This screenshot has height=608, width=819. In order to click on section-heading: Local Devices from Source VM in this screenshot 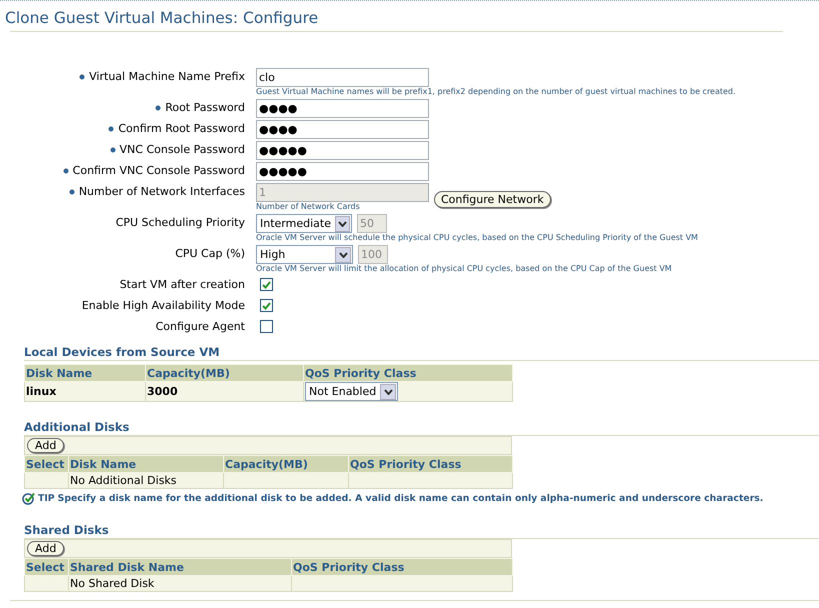, I will do `click(421, 353)`.